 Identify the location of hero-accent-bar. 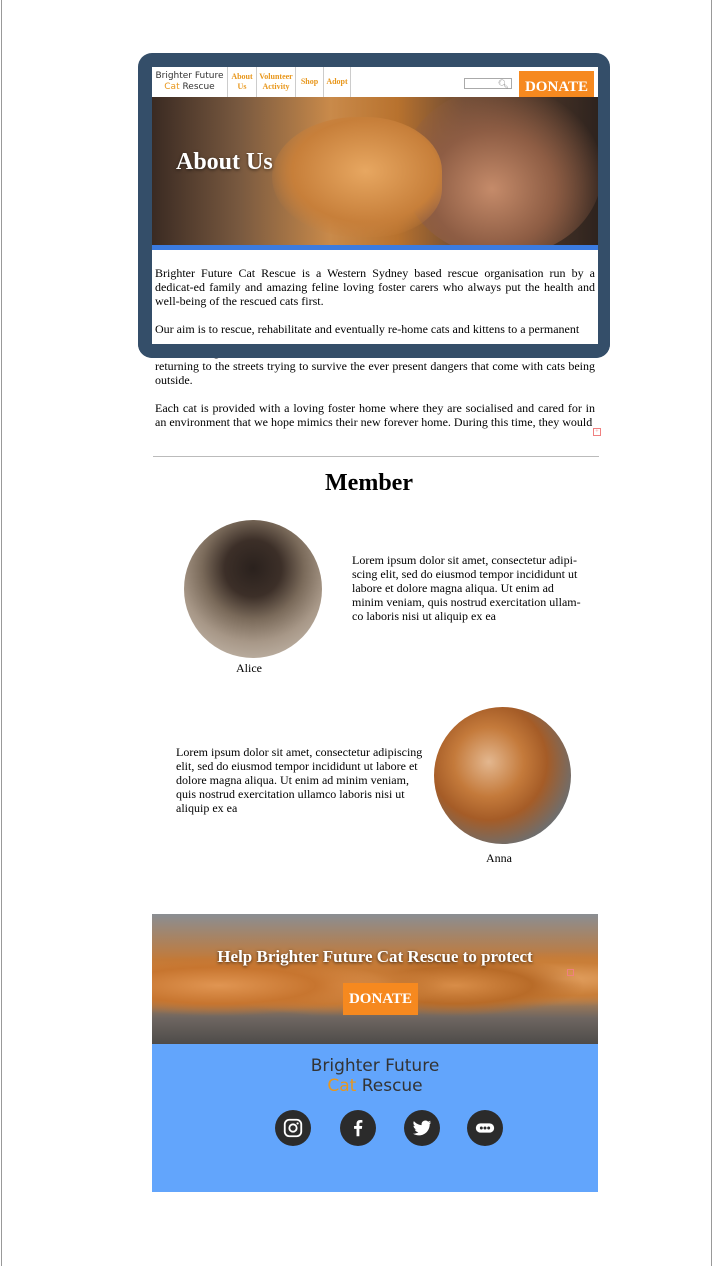
(375, 247).